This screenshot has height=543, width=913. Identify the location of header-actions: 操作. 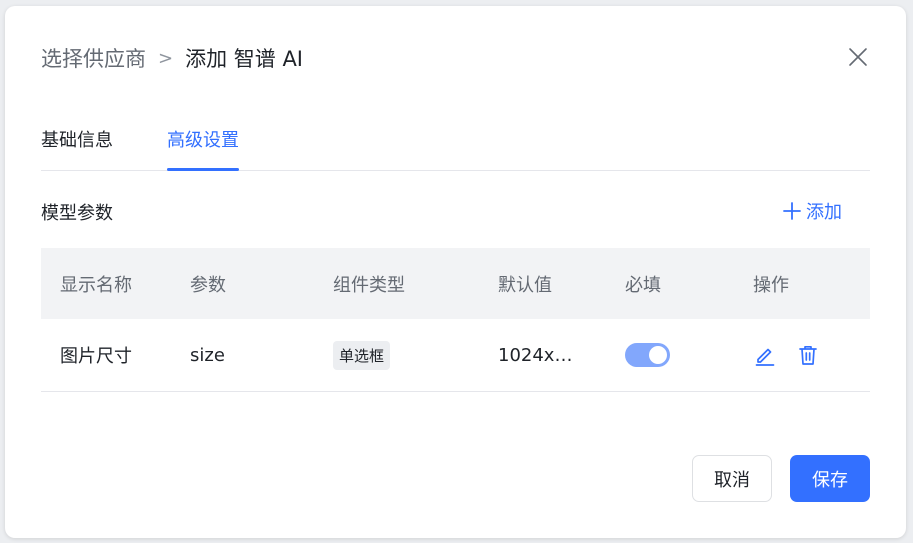
(771, 285).